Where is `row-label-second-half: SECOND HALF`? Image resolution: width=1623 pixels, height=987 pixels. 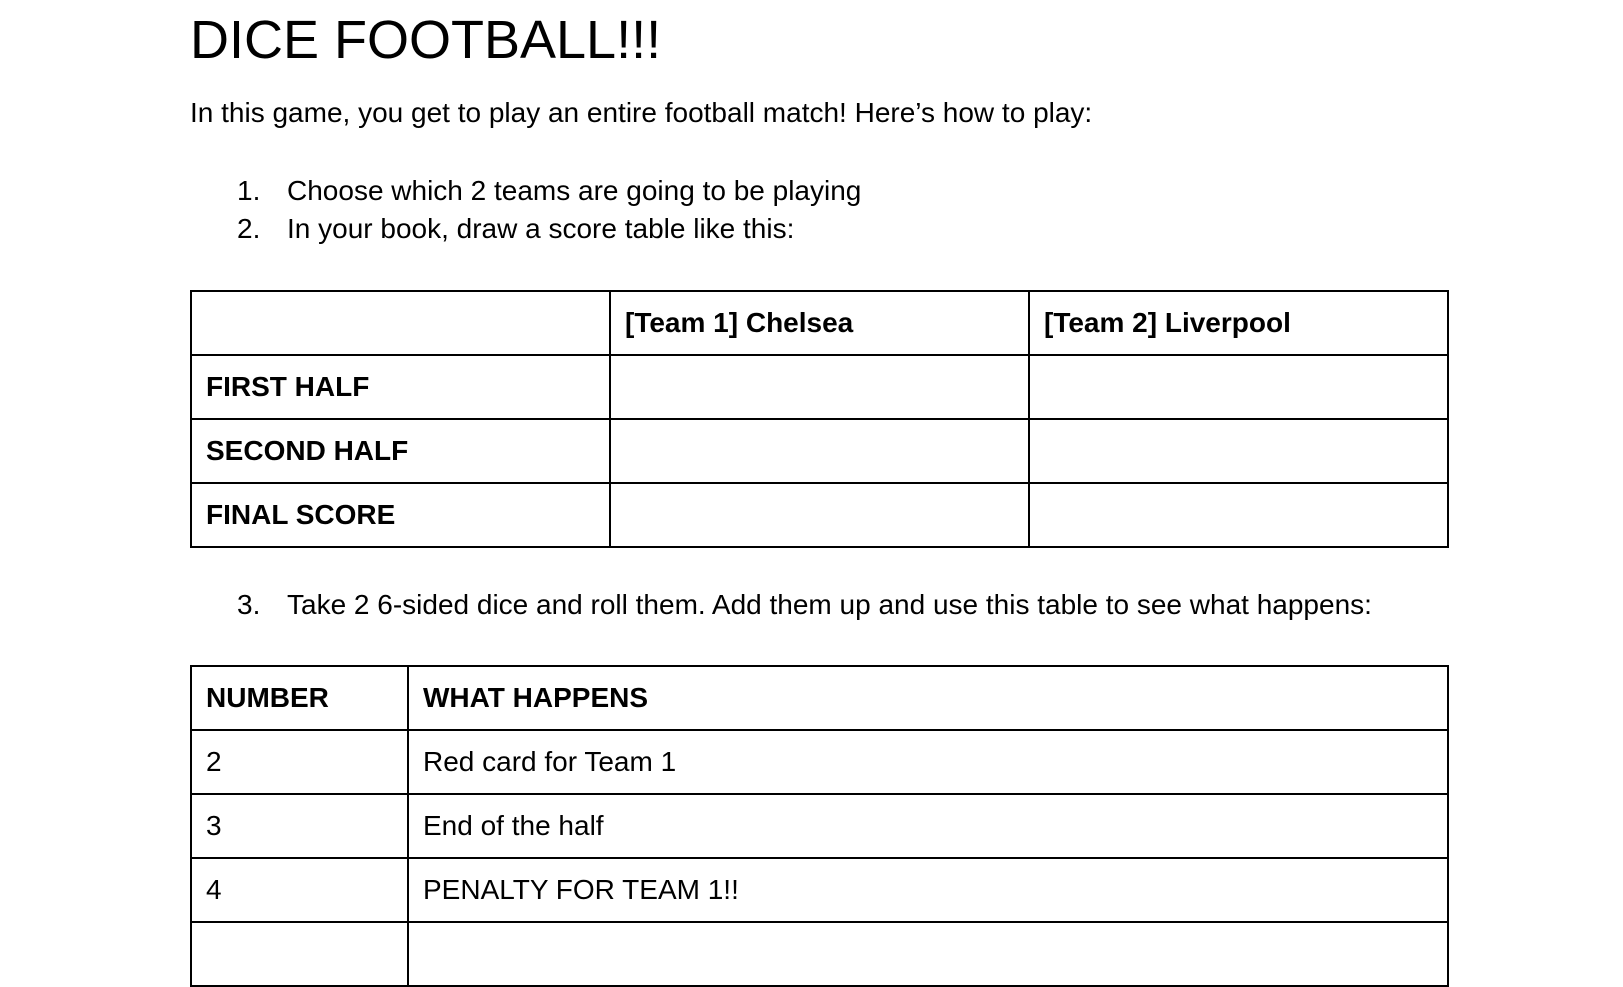 row-label-second-half: SECOND HALF is located at coordinates (400, 451).